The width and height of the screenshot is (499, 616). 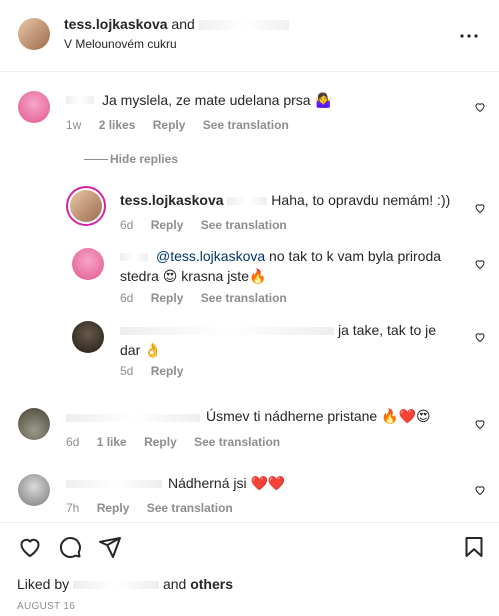 I want to click on comment-text: Nádherná jsi ❤️❤️, so click(x=227, y=483).